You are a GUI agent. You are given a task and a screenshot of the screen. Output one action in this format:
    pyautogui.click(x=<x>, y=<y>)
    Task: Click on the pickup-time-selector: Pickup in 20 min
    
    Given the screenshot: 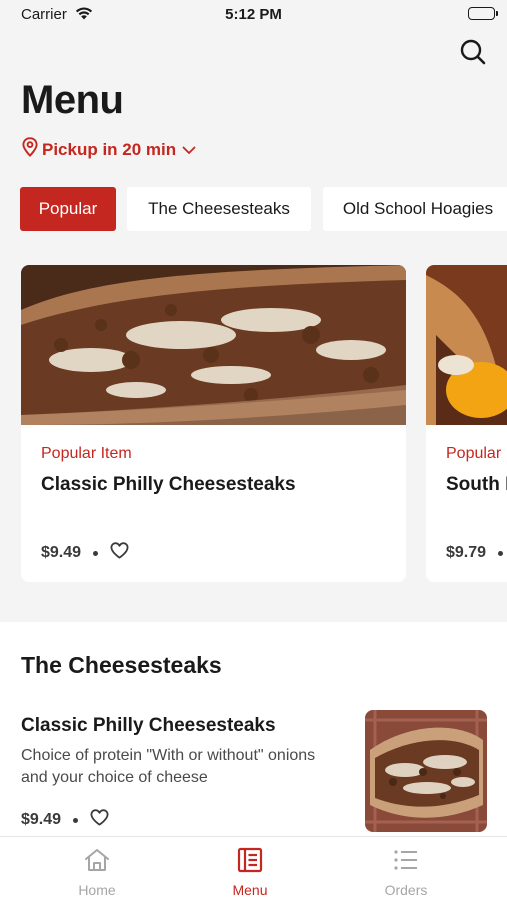 What is the action you would take?
    pyautogui.click(x=109, y=149)
    